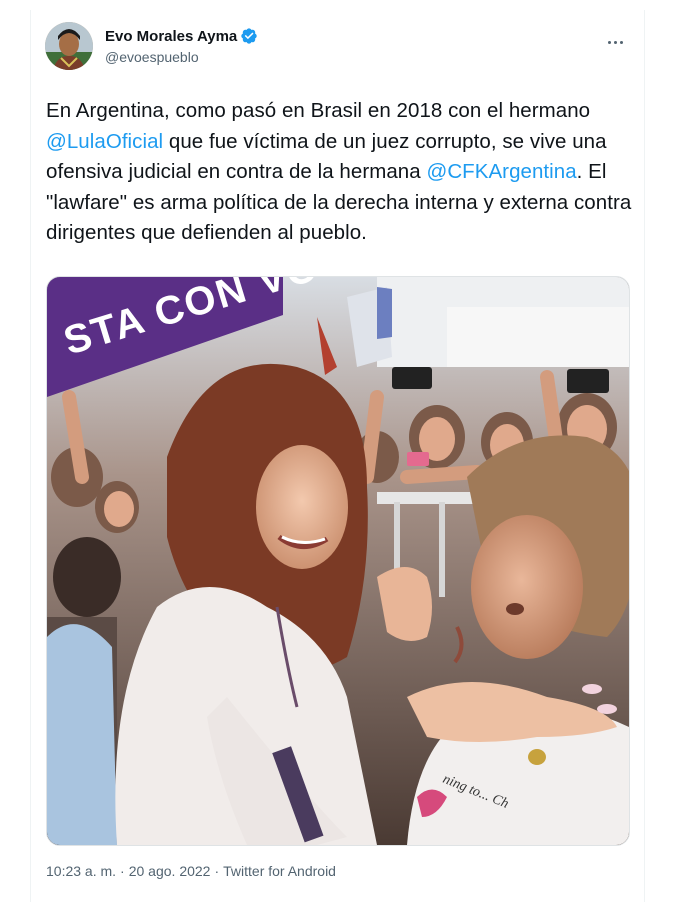 Image resolution: width=675 pixels, height=912 pixels. Describe the element at coordinates (615, 42) in the screenshot. I see `more-options-icon` at that location.